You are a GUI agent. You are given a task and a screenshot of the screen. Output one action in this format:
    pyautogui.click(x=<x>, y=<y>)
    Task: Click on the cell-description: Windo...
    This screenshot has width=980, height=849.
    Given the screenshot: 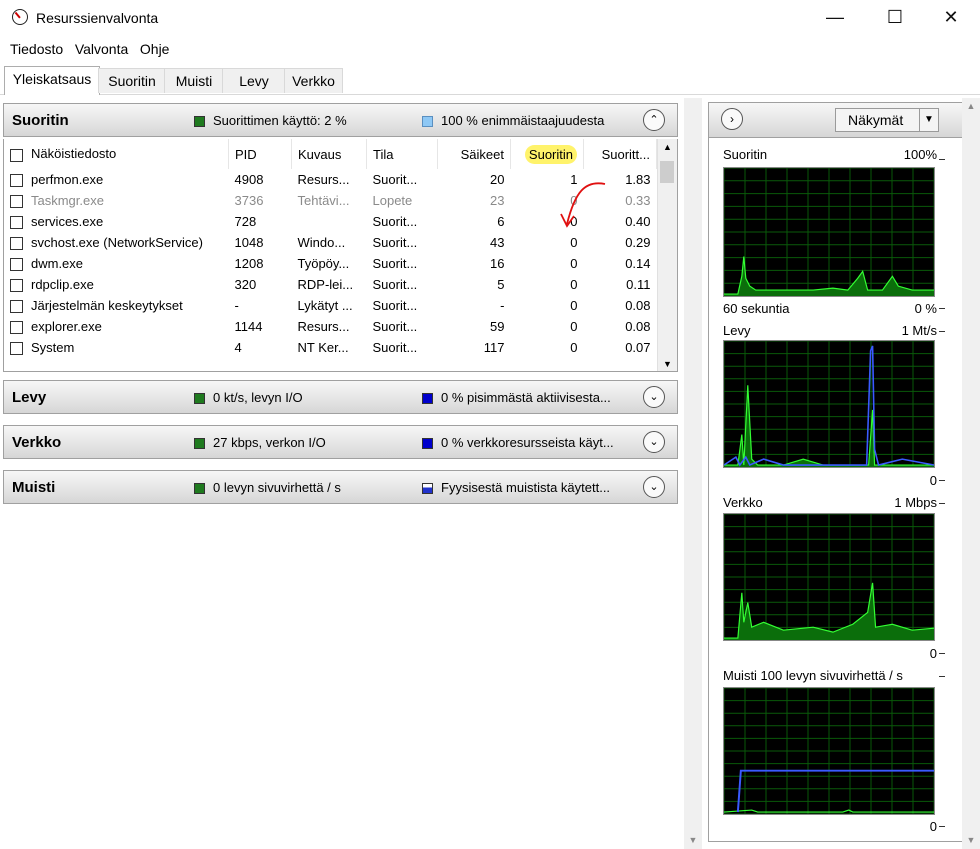 What is the action you would take?
    pyautogui.click(x=321, y=242)
    